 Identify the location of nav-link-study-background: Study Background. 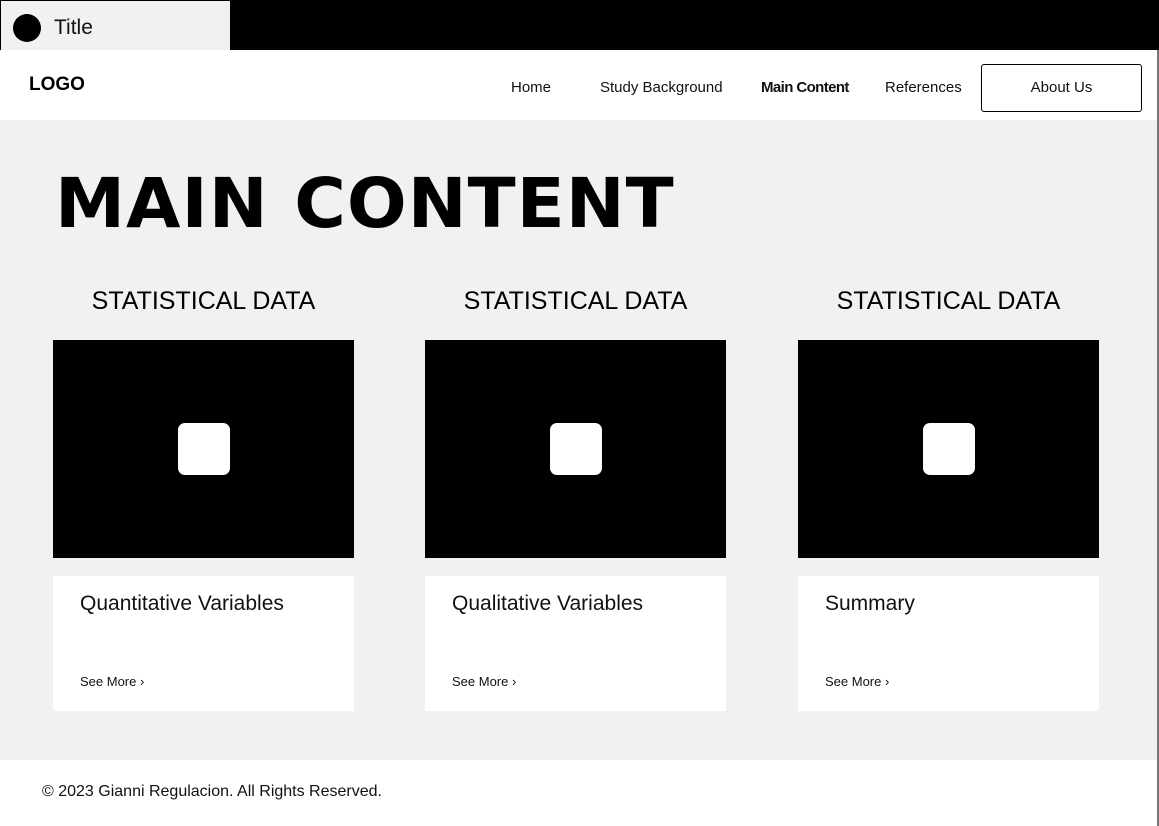
(661, 88).